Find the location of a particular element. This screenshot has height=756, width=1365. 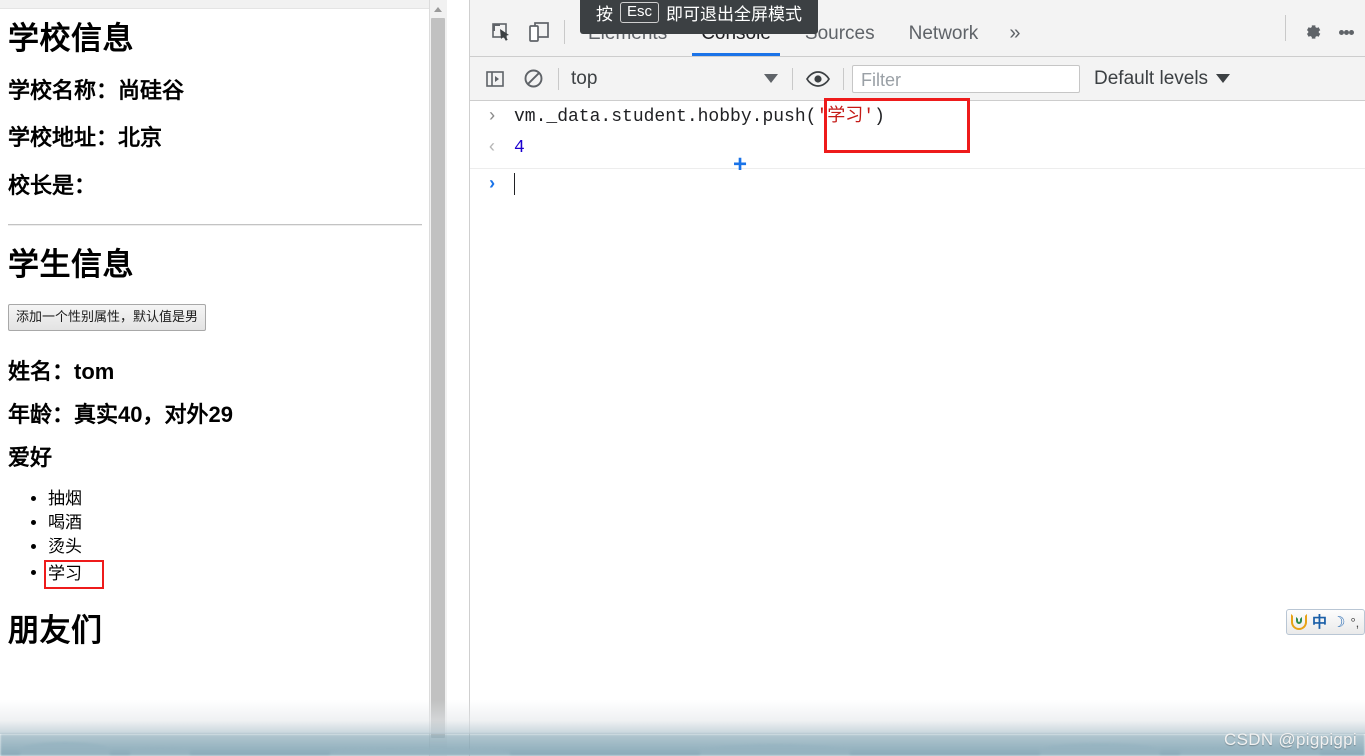

console-prompt-input is located at coordinates (514, 186).